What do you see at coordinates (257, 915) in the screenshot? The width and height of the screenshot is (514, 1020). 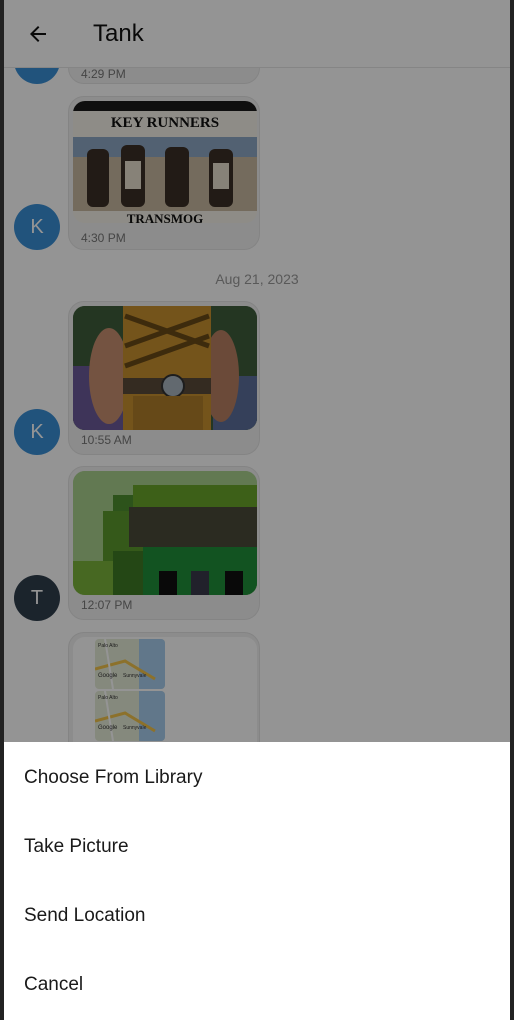 I see `send-location-button: Send Location` at bounding box center [257, 915].